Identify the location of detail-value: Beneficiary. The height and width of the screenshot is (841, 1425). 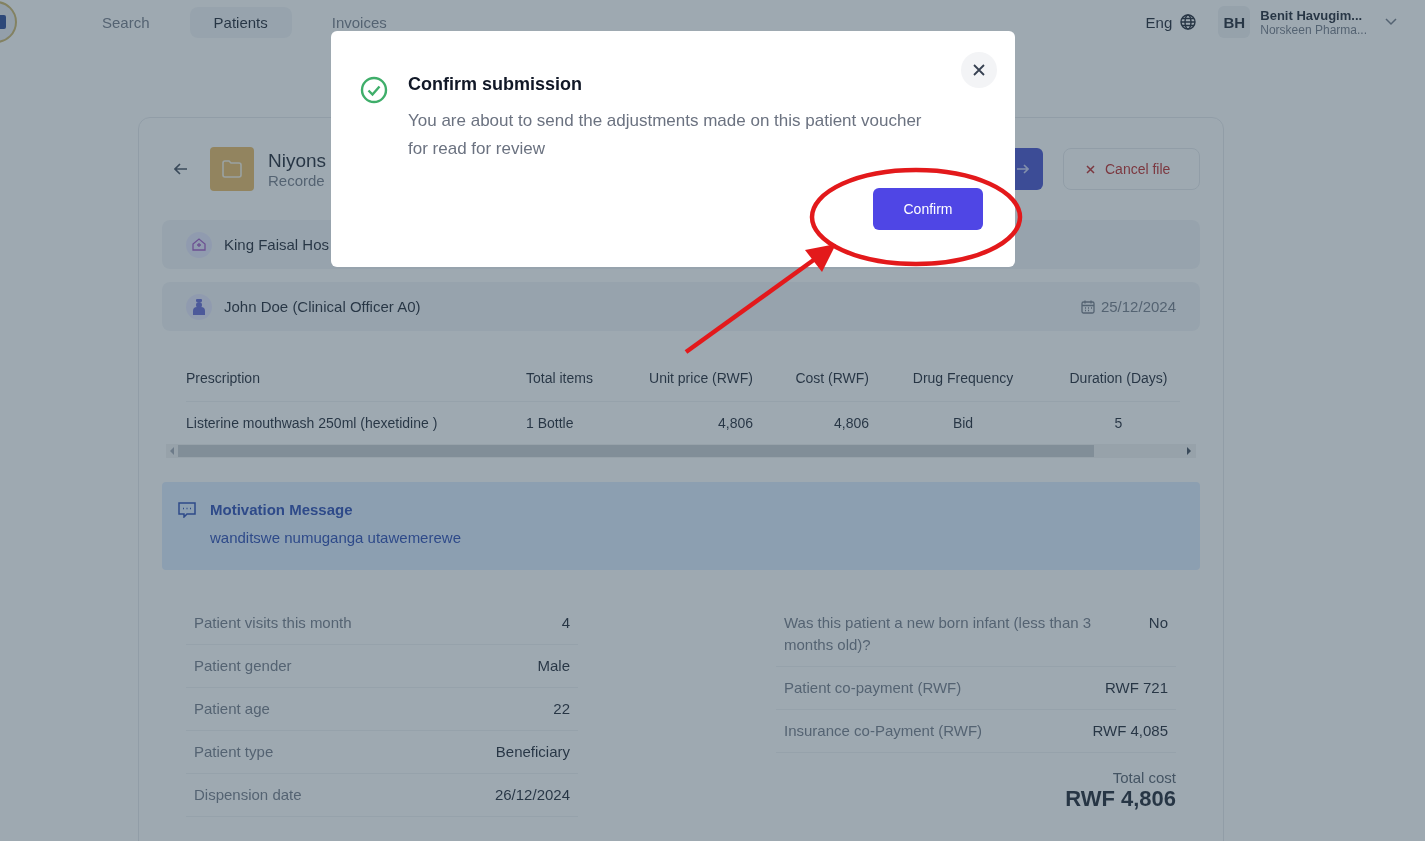
(532, 752).